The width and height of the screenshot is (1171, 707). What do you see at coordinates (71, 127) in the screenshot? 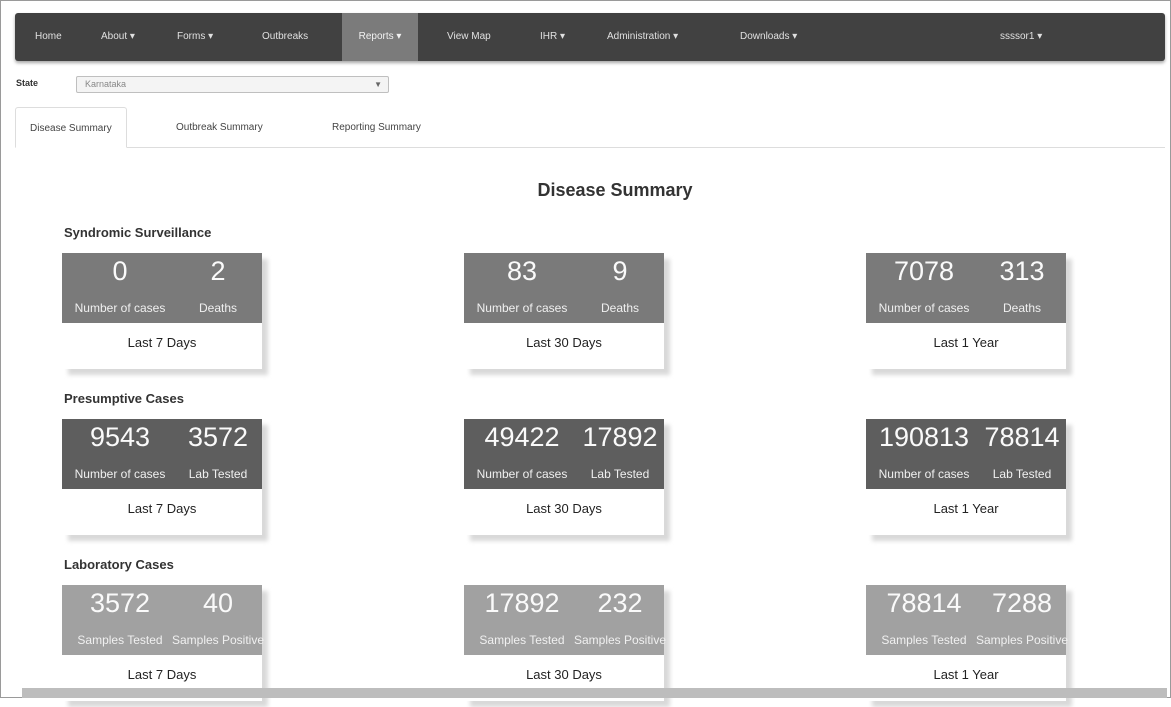
I see `tab-disease-summary: Disease Summary` at bounding box center [71, 127].